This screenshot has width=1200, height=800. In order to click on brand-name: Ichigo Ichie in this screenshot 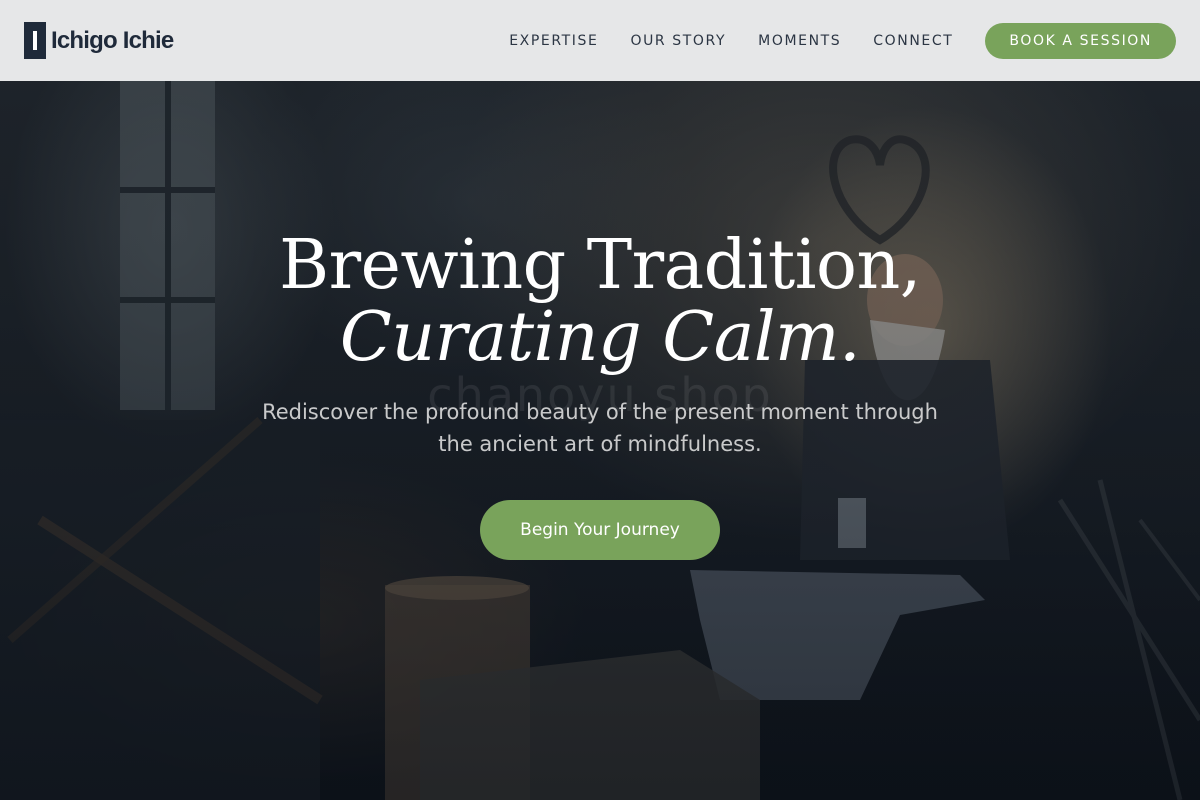, I will do `click(112, 40)`.